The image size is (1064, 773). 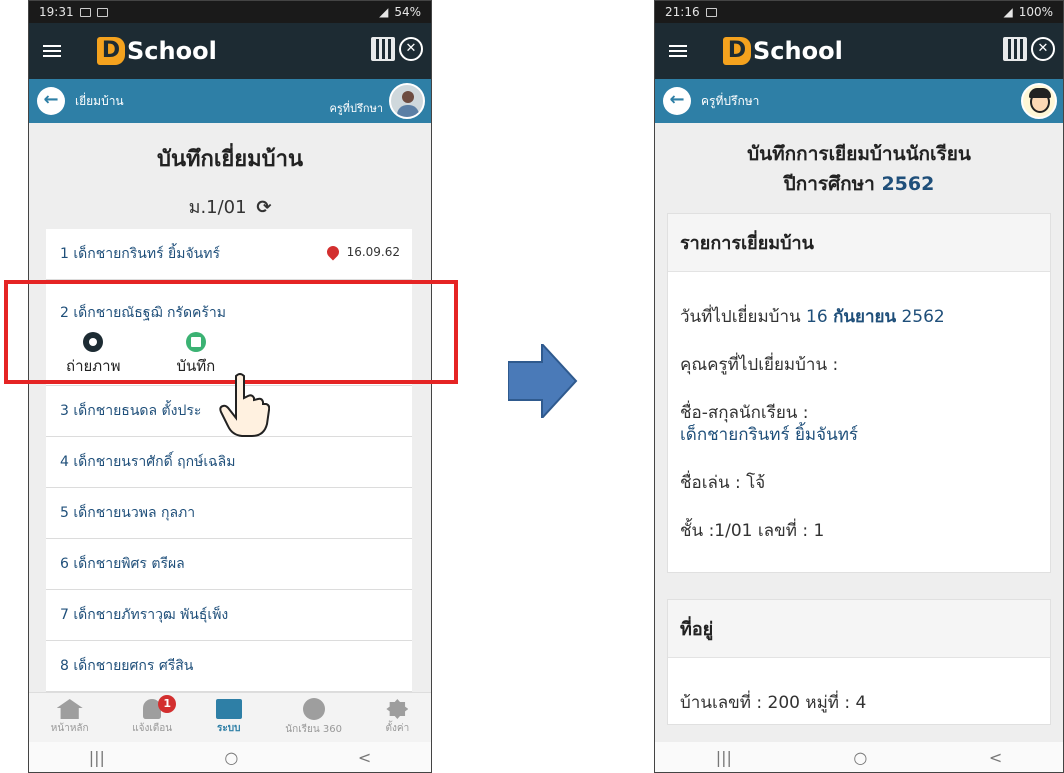 What do you see at coordinates (730, 100) in the screenshot?
I see `subbar-title: ครูที่ปรึกษา` at bounding box center [730, 100].